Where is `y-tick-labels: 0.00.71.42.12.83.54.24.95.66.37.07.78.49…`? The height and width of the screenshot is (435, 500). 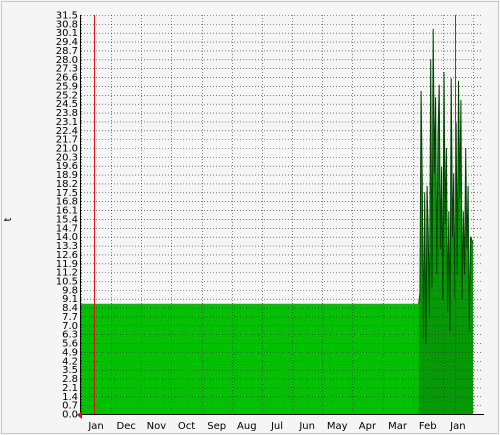 y-tick-labels: 0.00.71.42.12.83.54.24.95.66.37.07.78.49… is located at coordinates (67, 216).